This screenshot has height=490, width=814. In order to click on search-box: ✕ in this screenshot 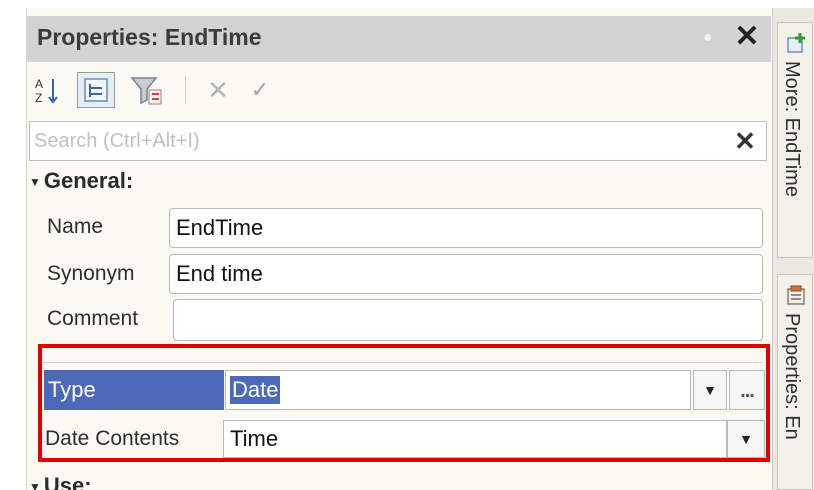, I will do `click(398, 141)`.